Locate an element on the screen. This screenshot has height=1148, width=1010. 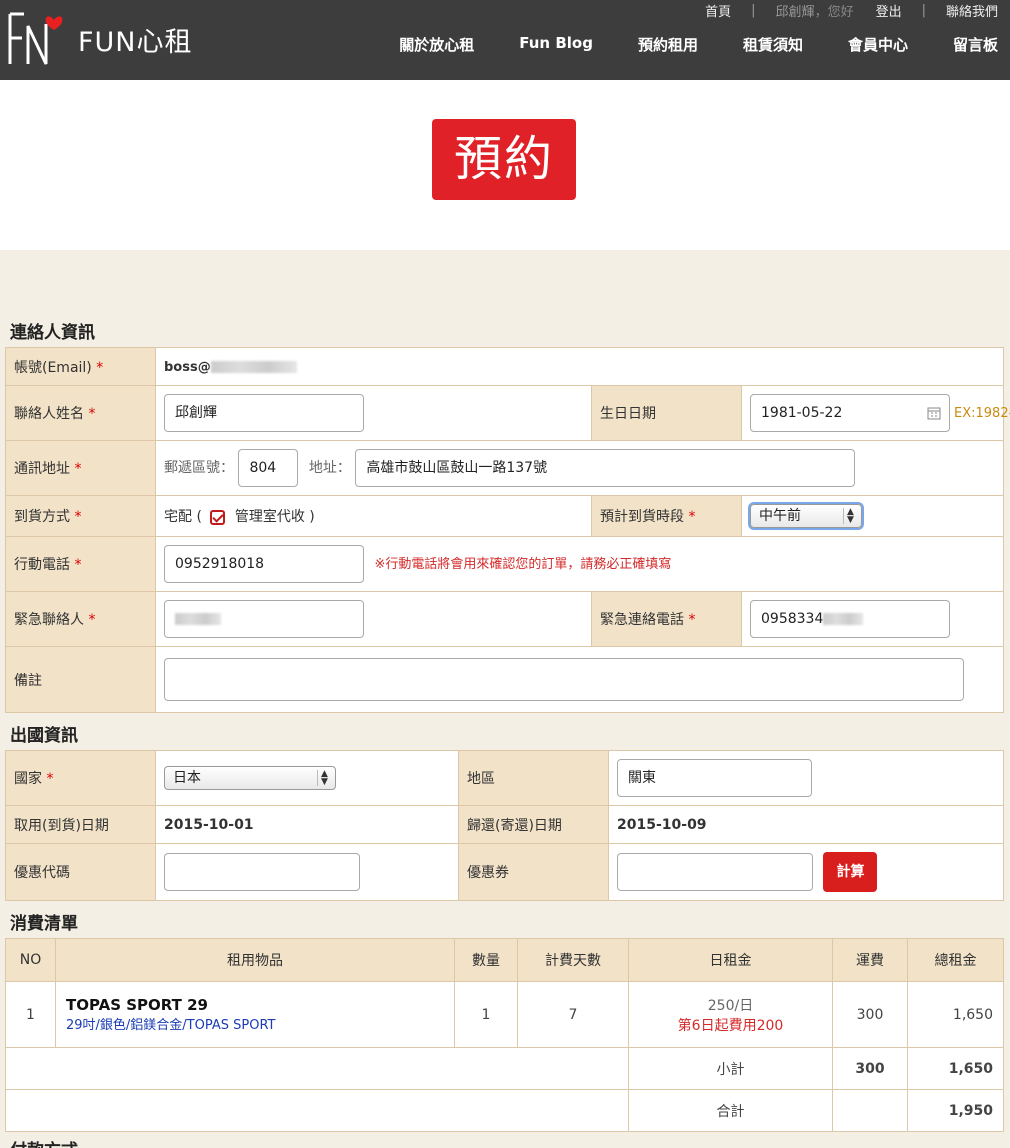
name-label: 聯絡人姓名 * is located at coordinates (80, 413).